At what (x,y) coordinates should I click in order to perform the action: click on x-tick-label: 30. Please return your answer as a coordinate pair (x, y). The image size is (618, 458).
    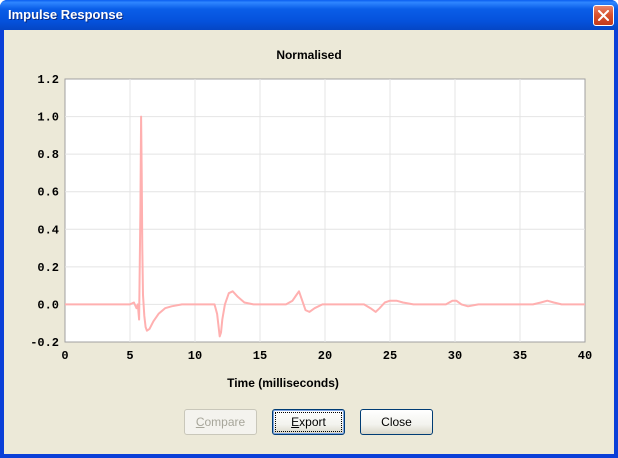
    Looking at the image, I should click on (455, 356).